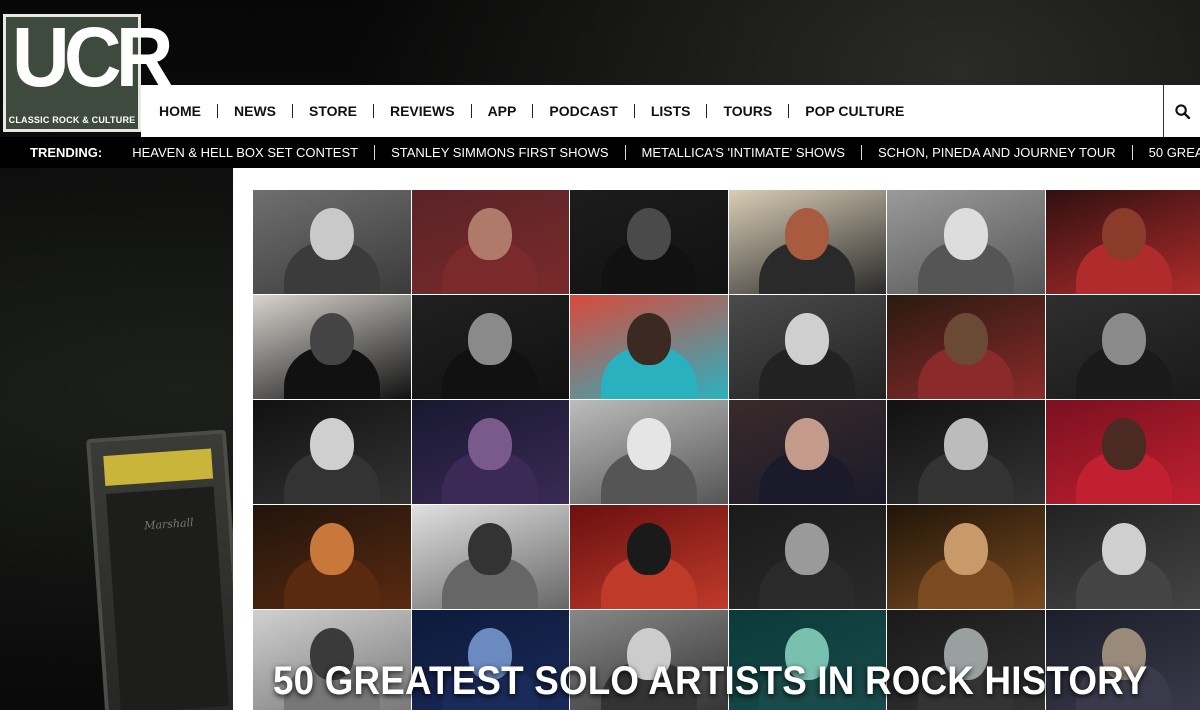  I want to click on site-logo: UCR CLASSIC ROCK & CULTURE, so click(88, 73).